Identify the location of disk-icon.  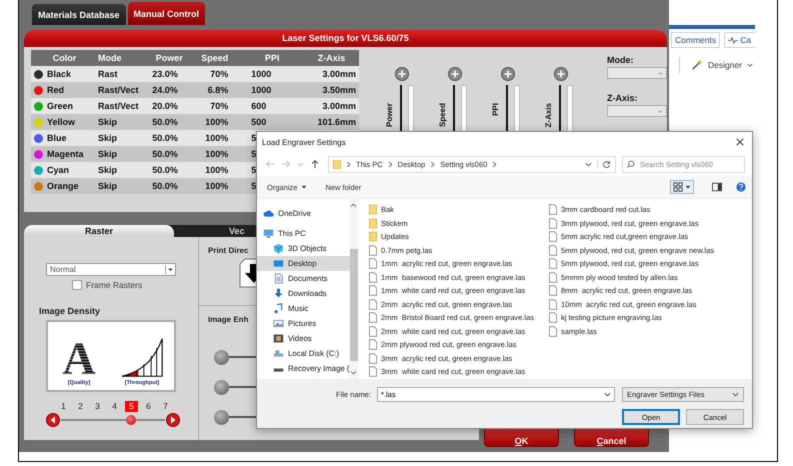
(278, 353).